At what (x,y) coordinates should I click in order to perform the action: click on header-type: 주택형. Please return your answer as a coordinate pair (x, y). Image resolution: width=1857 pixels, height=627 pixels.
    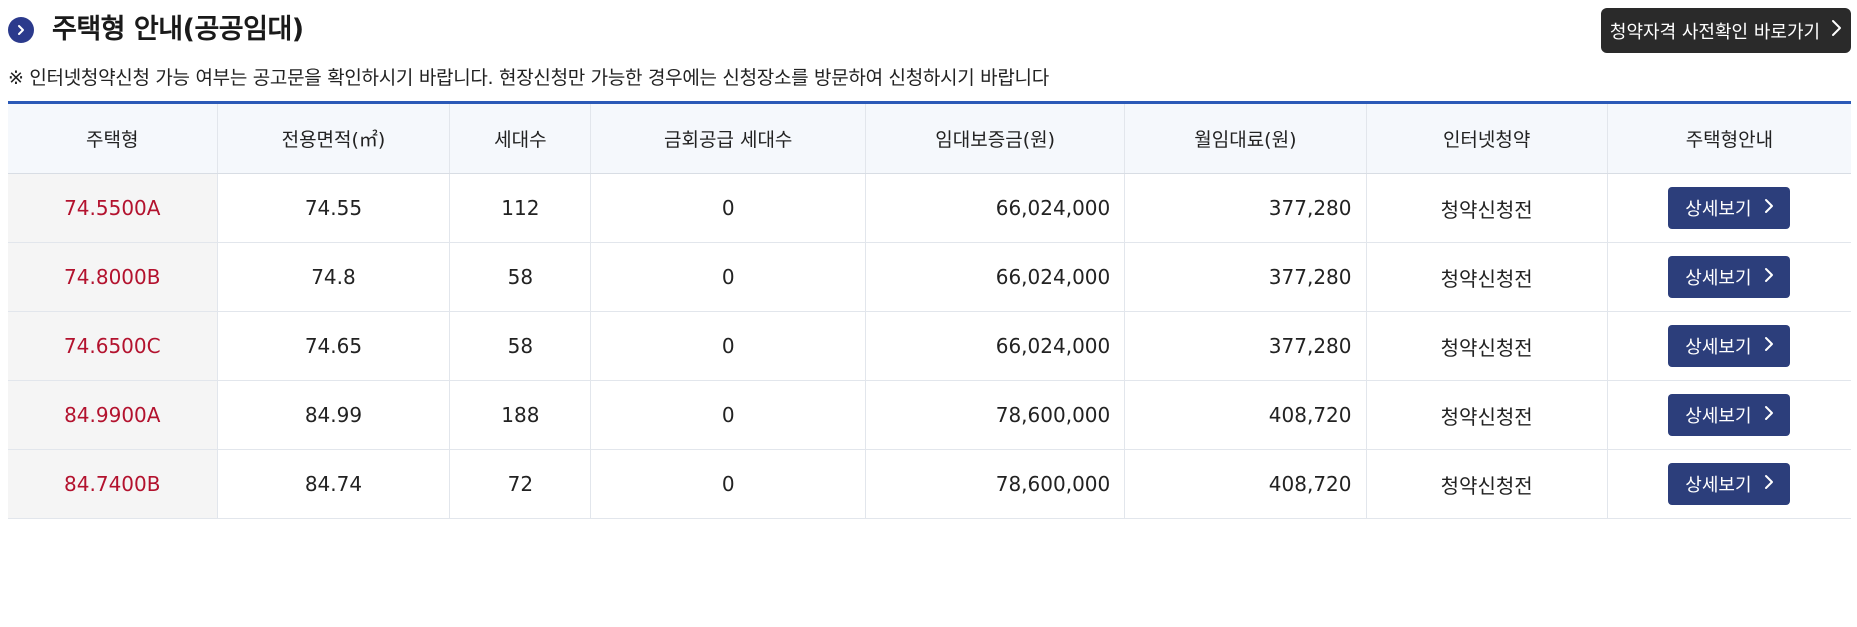
    Looking at the image, I should click on (113, 138).